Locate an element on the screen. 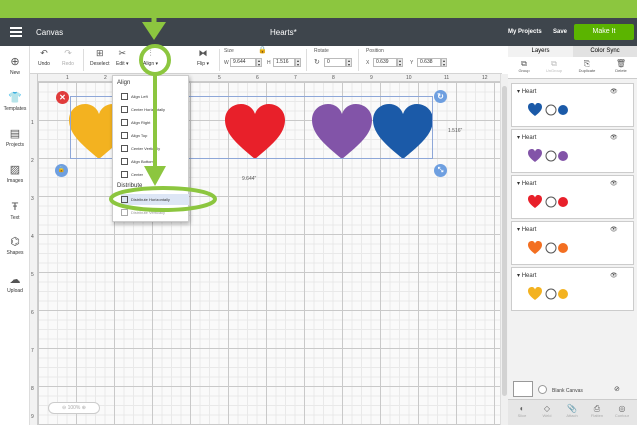  ungroup-label: UnGroup is located at coordinates (554, 70).